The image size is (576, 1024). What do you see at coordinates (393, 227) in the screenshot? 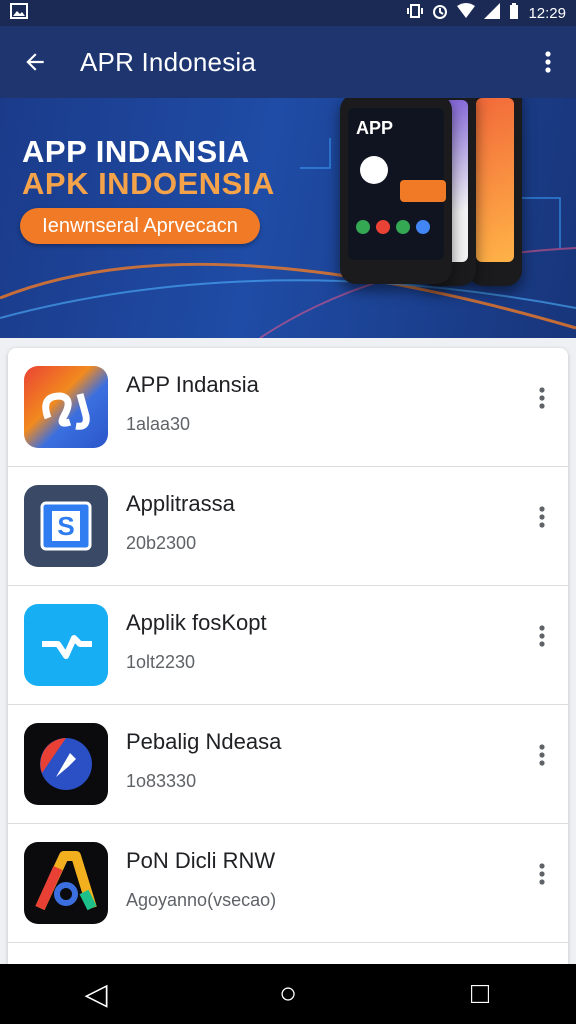
I see `phone-app-dots` at bounding box center [393, 227].